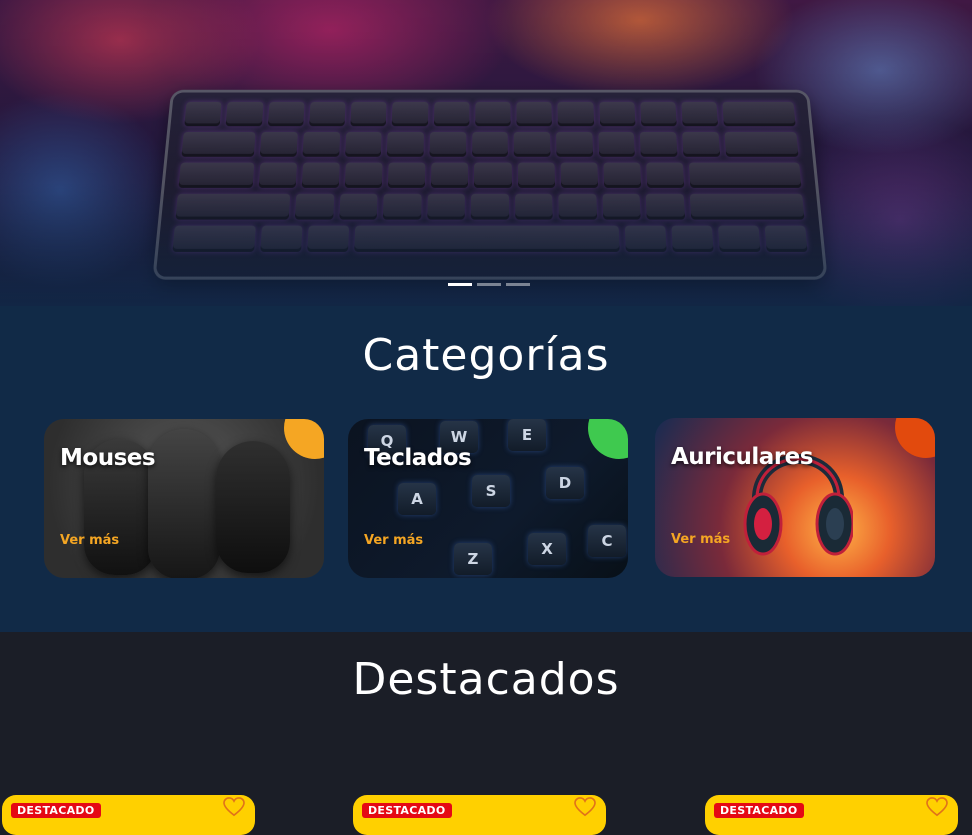 This screenshot has width=972, height=835. I want to click on category-card-teclados: Q W E A S D Z X C Teclados Ver más, so click(488, 498).